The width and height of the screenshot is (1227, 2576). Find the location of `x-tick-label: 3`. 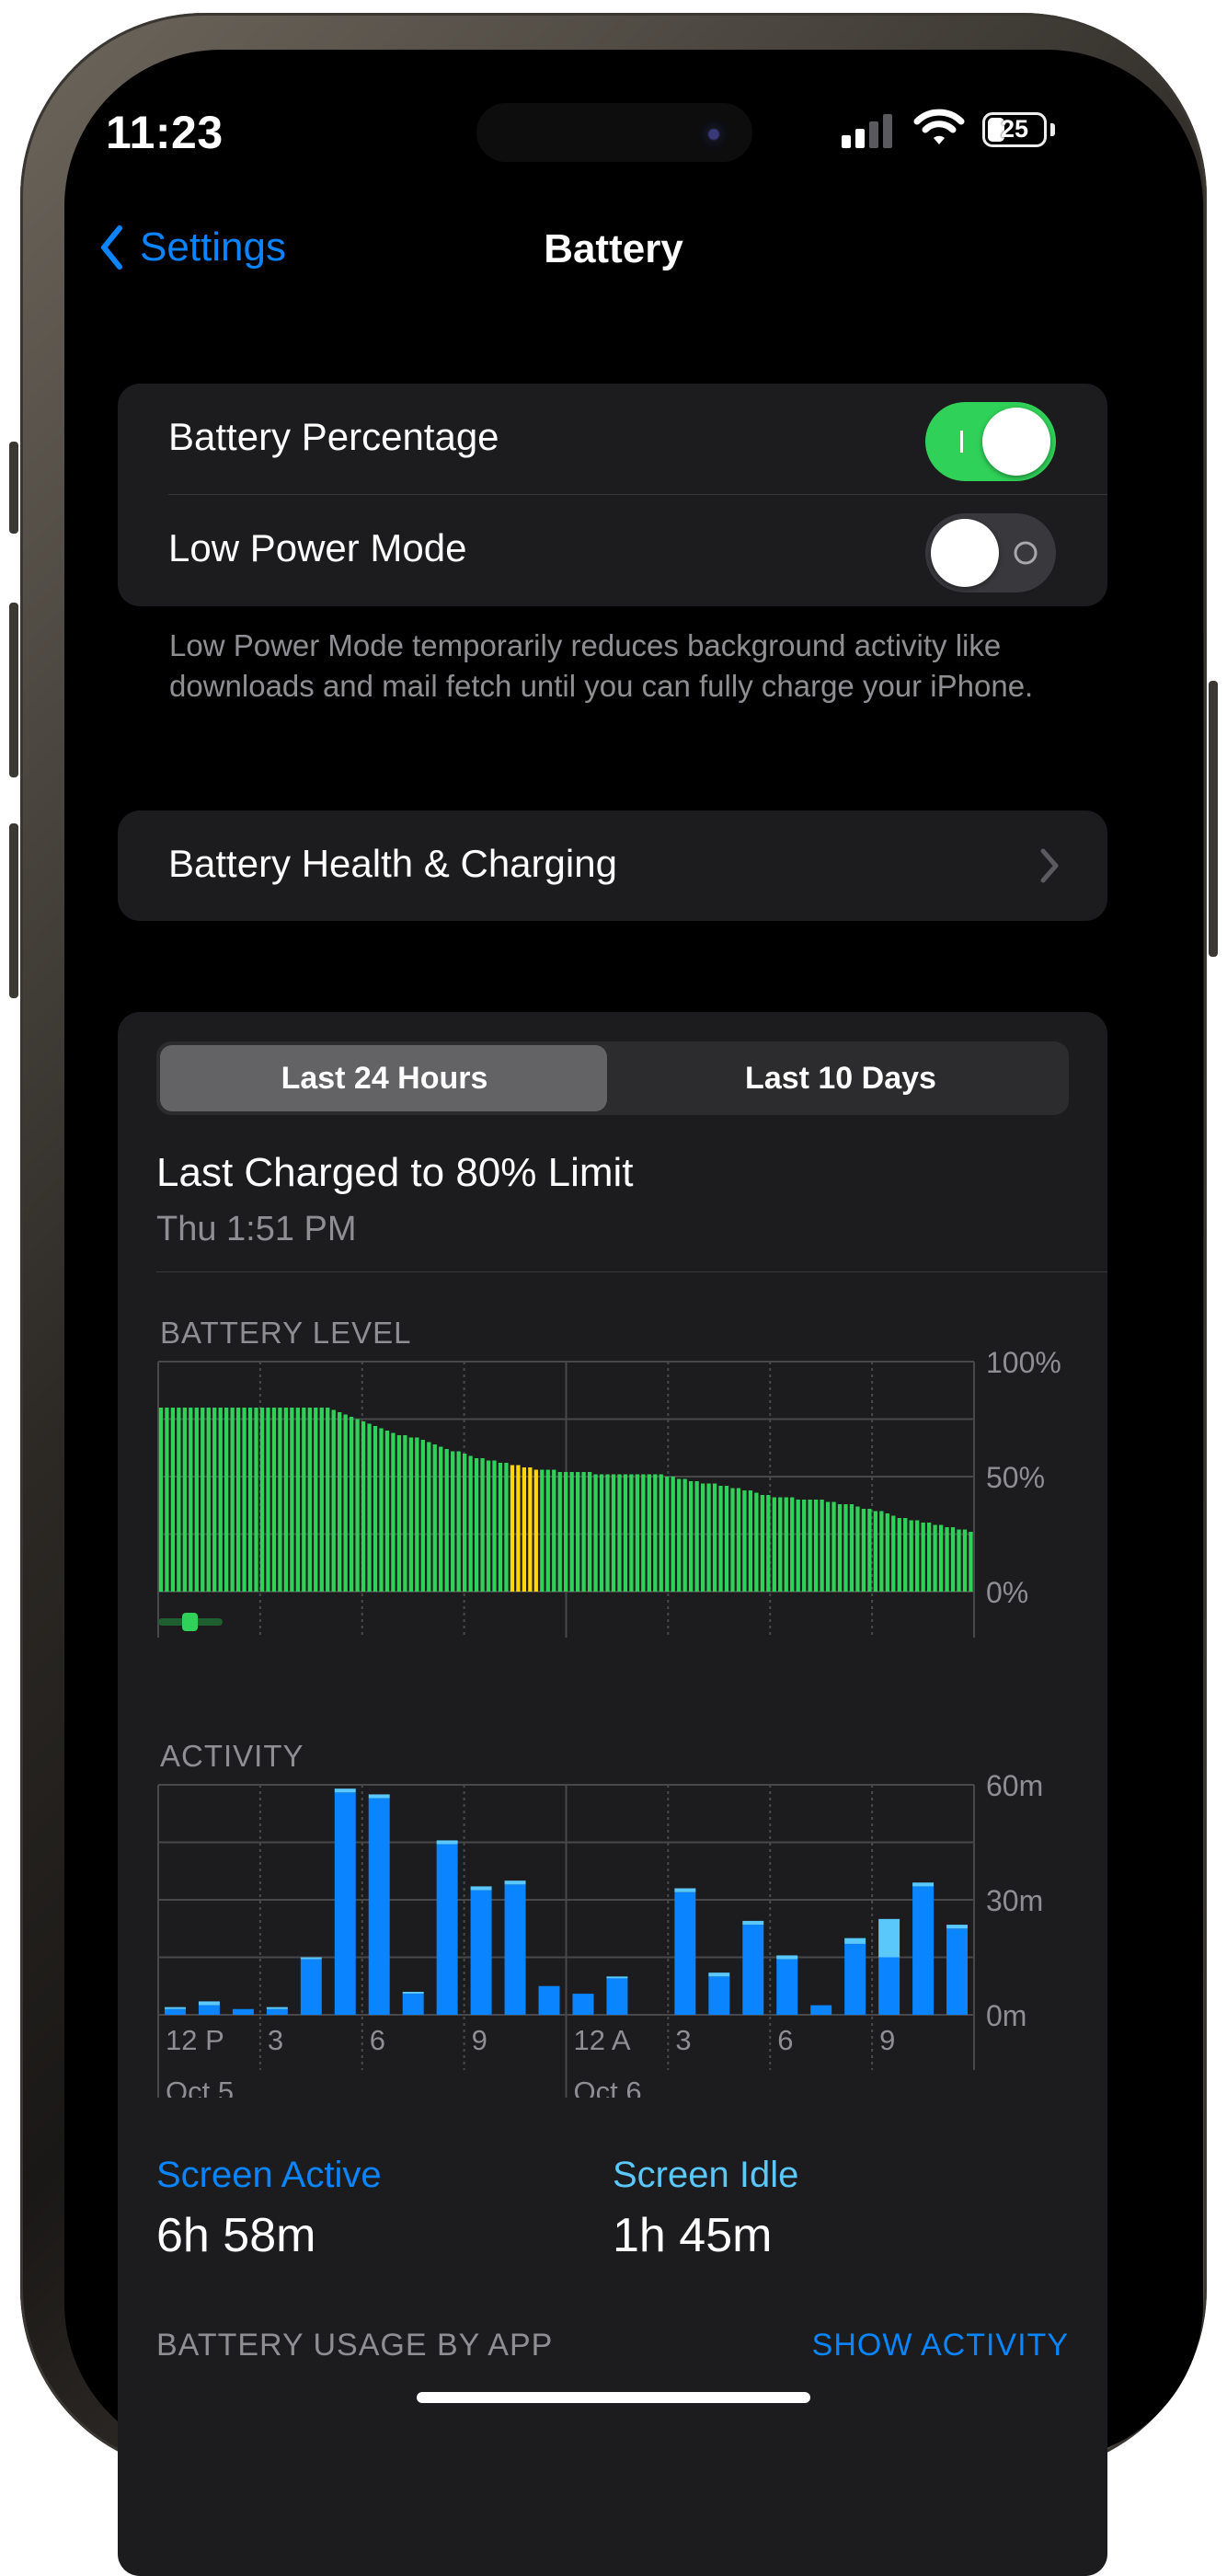

x-tick-label: 3 is located at coordinates (275, 2040).